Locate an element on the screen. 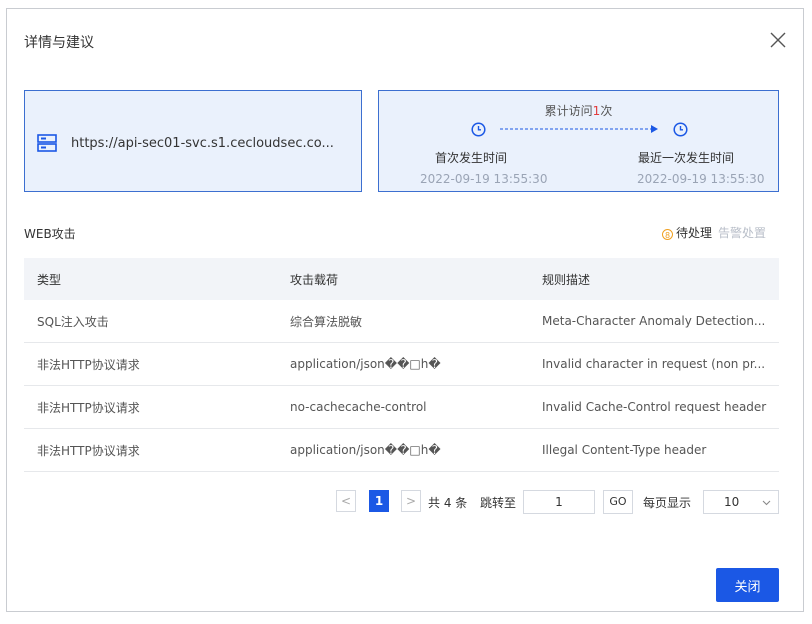 The height and width of the screenshot is (624, 812). legend-handled: 告警处置 is located at coordinates (742, 233).